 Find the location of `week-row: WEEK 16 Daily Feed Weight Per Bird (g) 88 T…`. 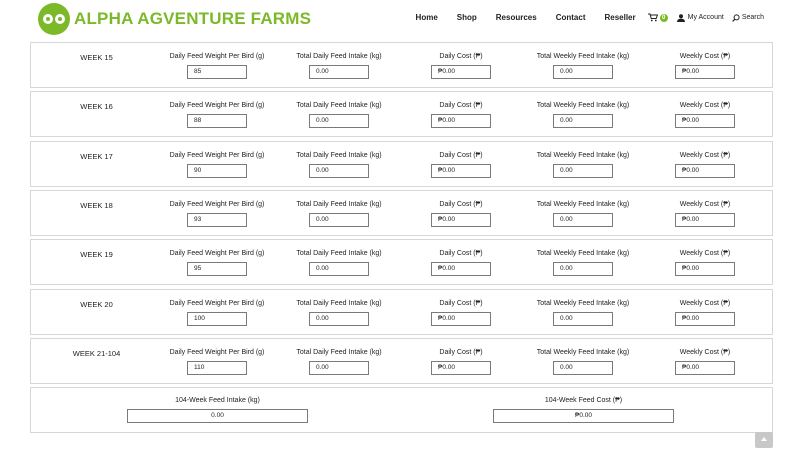

week-row: WEEK 16 Daily Feed Weight Per Bird (g) 88 T… is located at coordinates (401, 114).